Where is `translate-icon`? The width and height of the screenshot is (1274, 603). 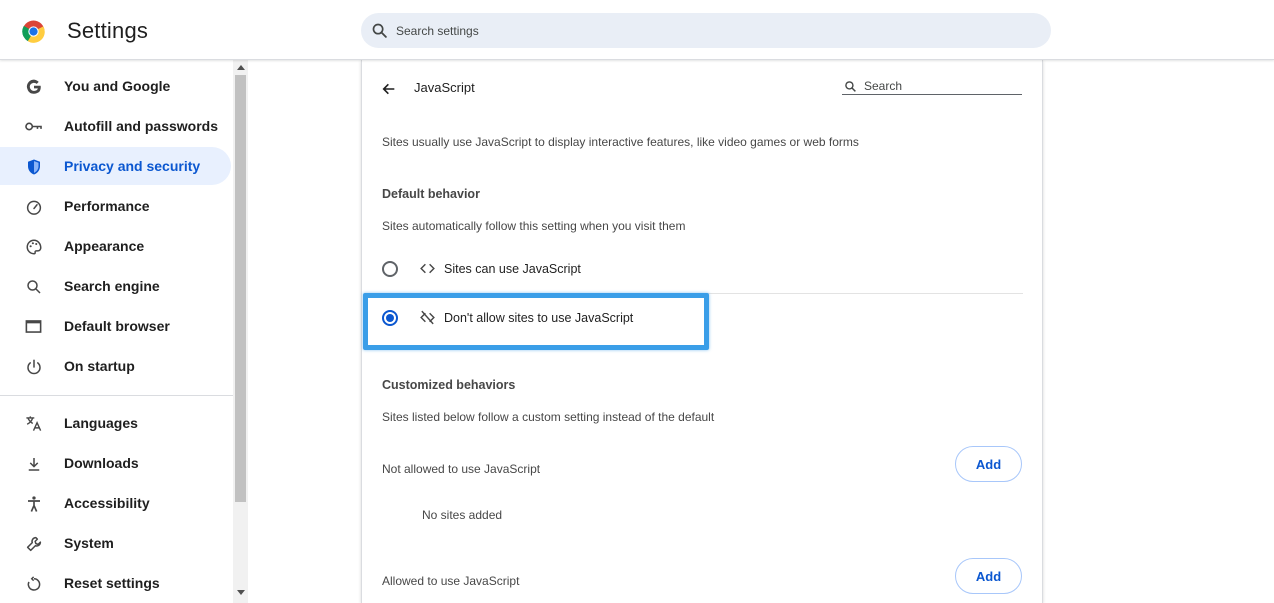
translate-icon is located at coordinates (33, 423).